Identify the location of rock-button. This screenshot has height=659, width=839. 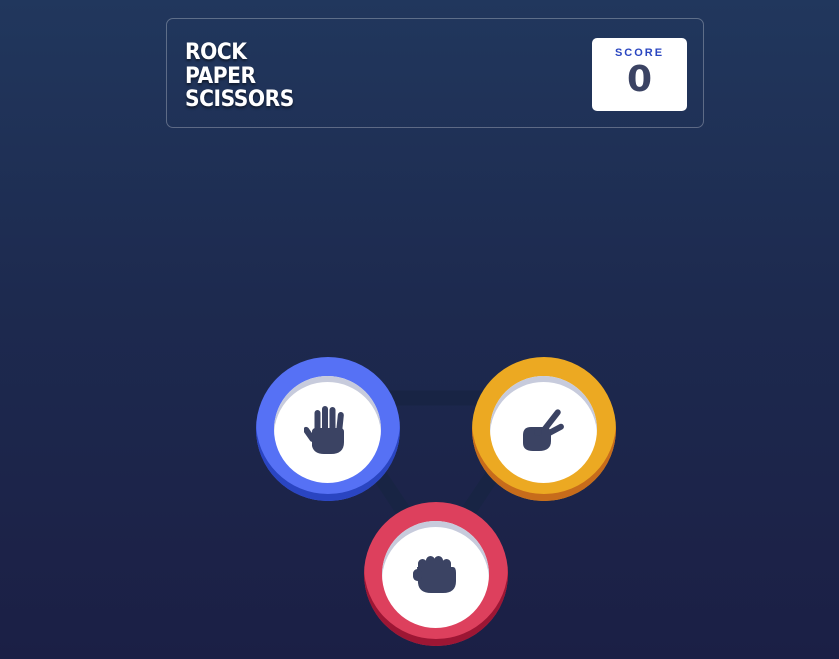
(436, 574).